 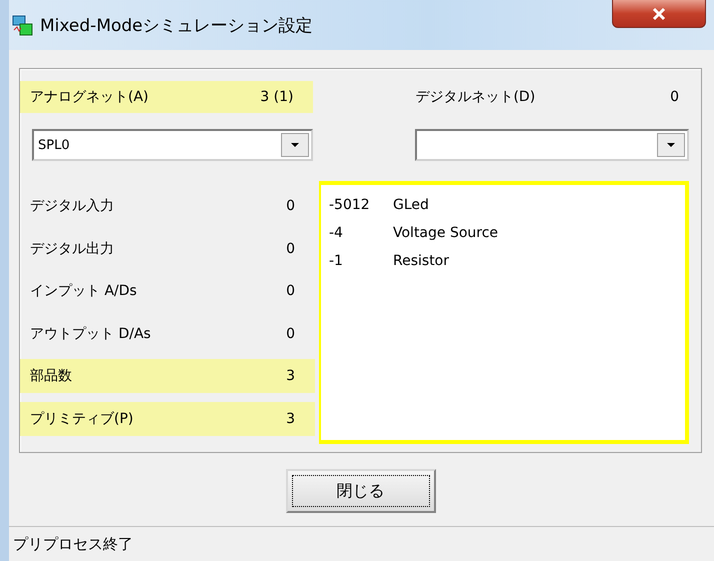 What do you see at coordinates (83, 291) in the screenshot?
I see `stat-label: インプット A/Ds` at bounding box center [83, 291].